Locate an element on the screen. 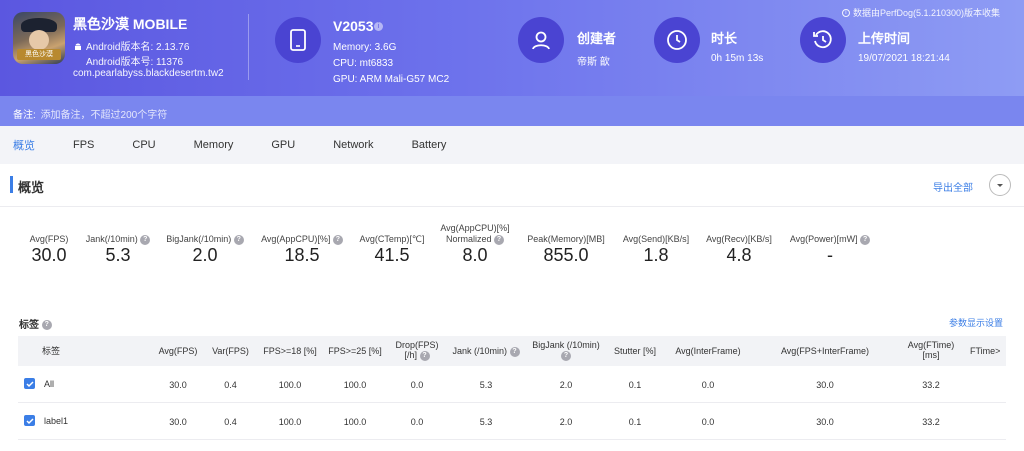 This screenshot has width=1024, height=451. col-header: BigJank (/10min)? is located at coordinates (566, 350).